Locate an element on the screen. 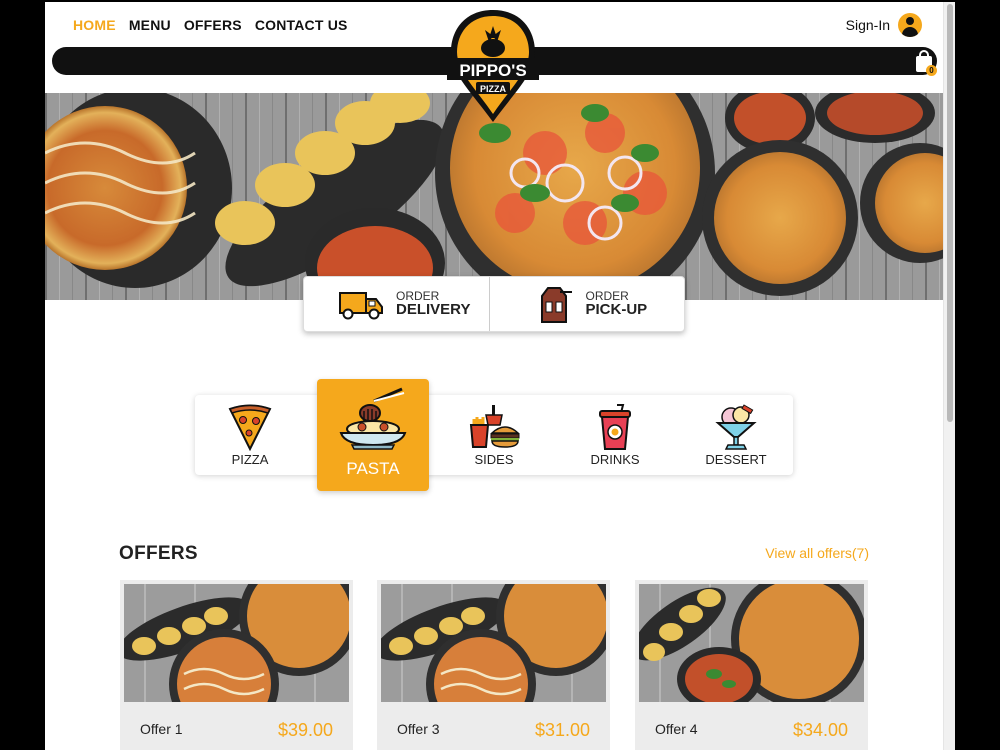 The height and width of the screenshot is (750, 1000). offer-name: Offer 3 is located at coordinates (418, 729).